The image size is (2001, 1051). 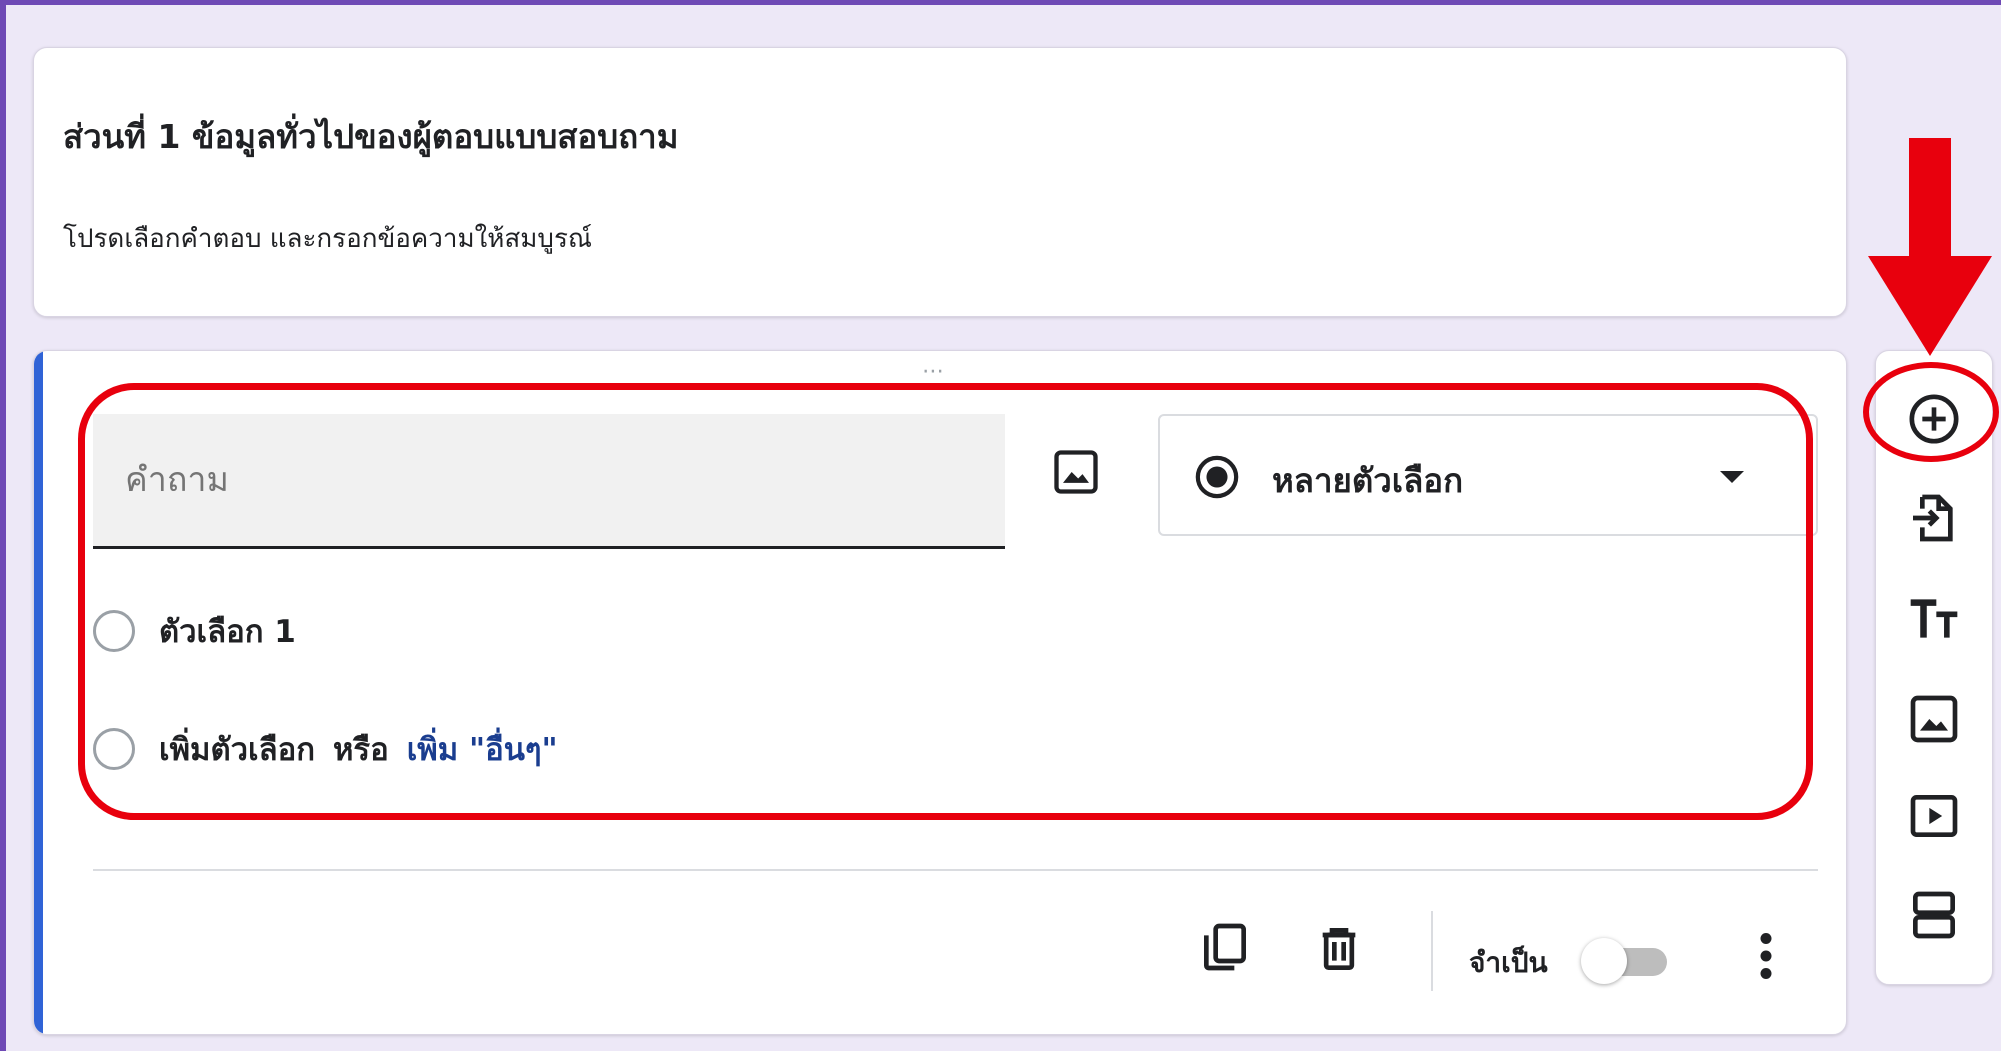 What do you see at coordinates (1368, 480) in the screenshot?
I see `question-type-label: หลายตัวเลือก` at bounding box center [1368, 480].